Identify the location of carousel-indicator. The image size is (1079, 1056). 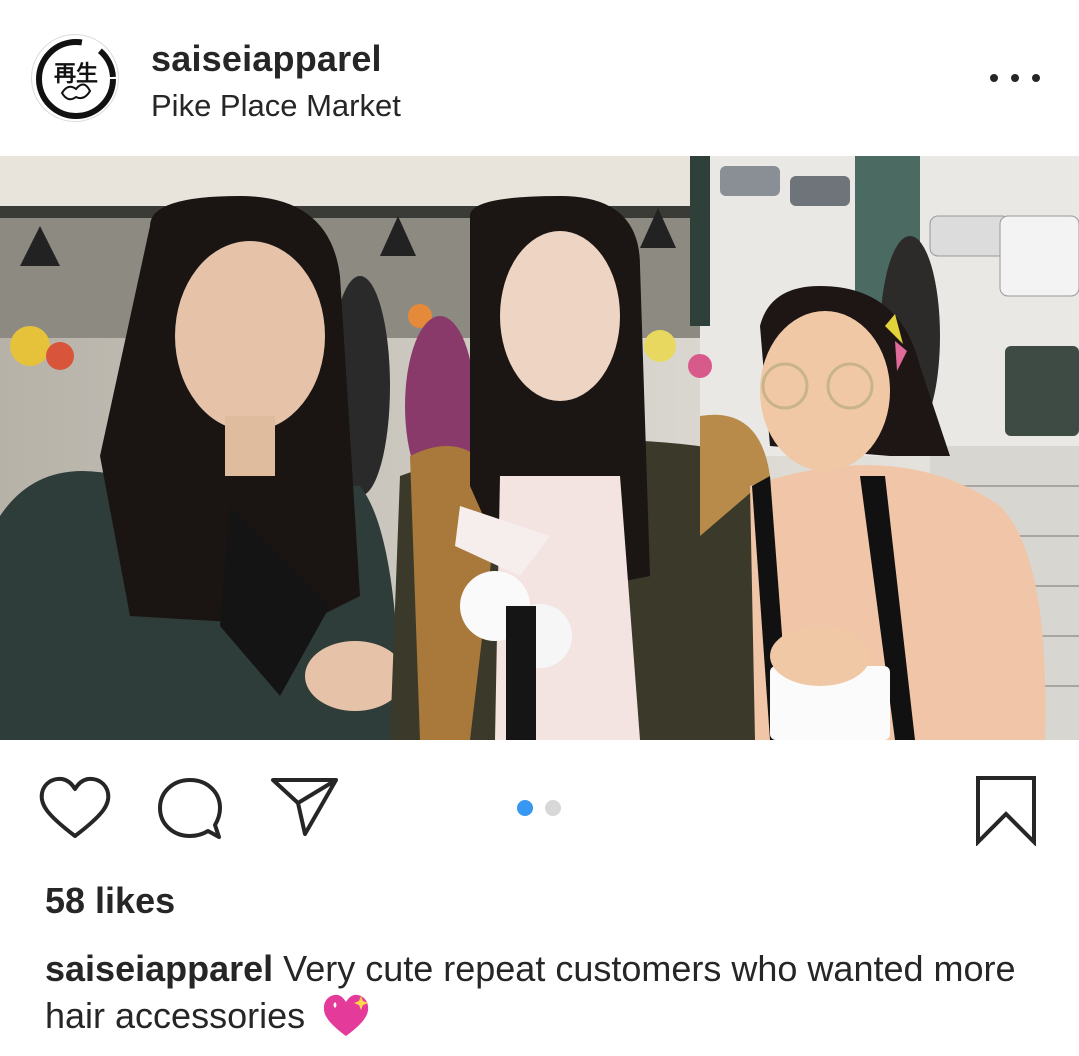
(539, 808).